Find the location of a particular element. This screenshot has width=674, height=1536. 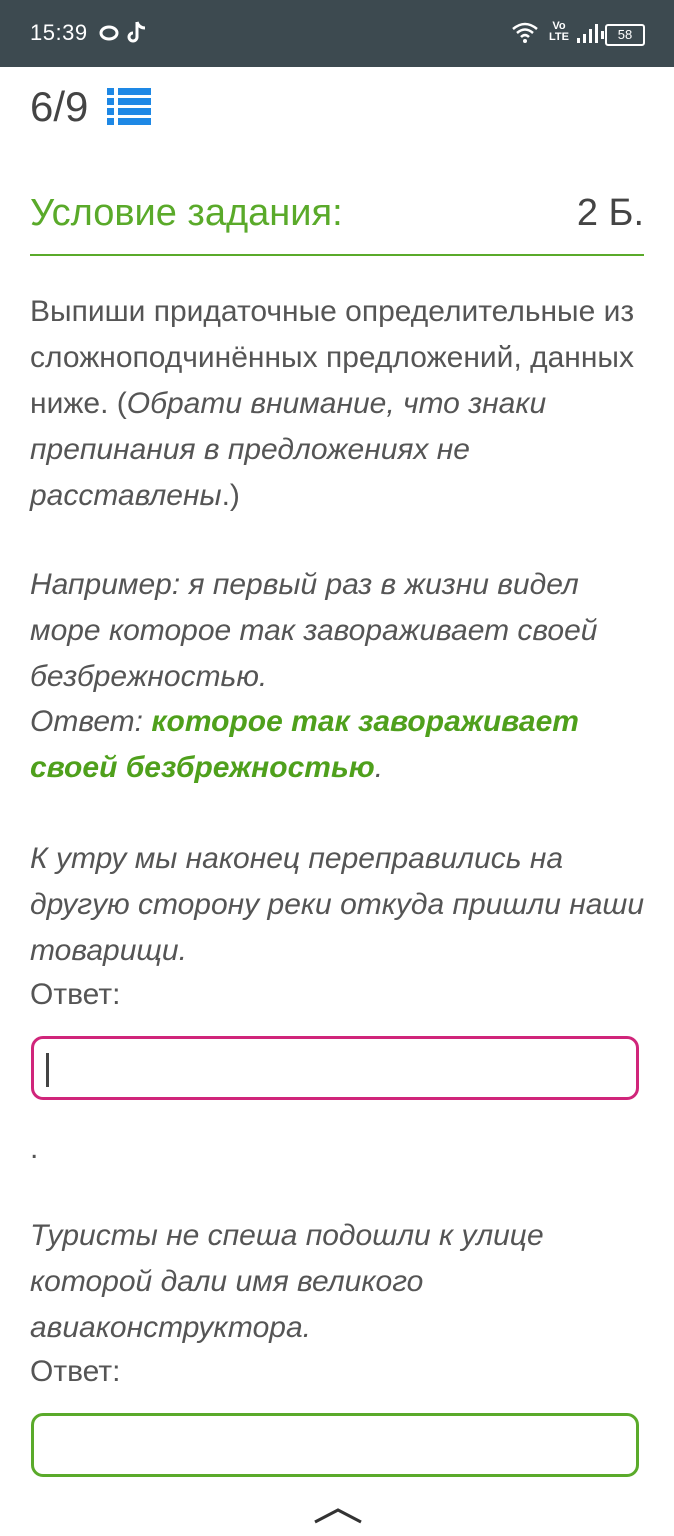

question-1-answer-input is located at coordinates (335, 1068).